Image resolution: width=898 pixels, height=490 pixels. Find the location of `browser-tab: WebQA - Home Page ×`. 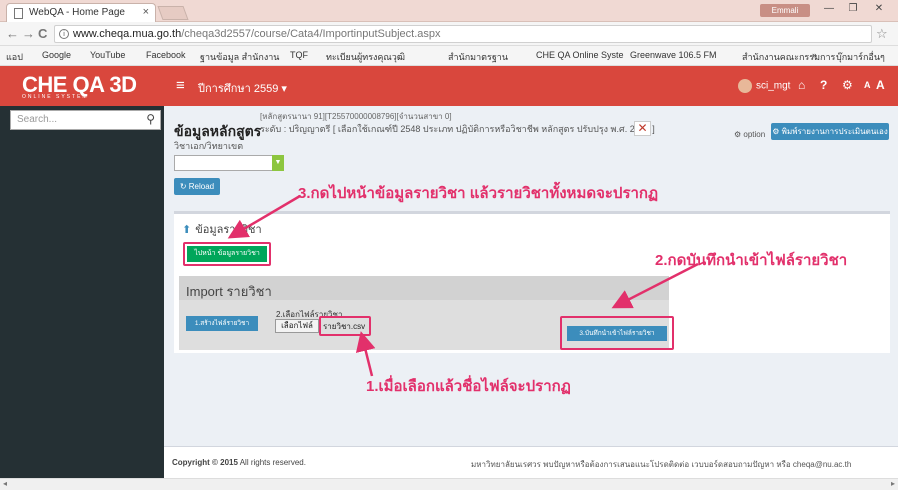

browser-tab: WebQA - Home Page × is located at coordinates (81, 12).